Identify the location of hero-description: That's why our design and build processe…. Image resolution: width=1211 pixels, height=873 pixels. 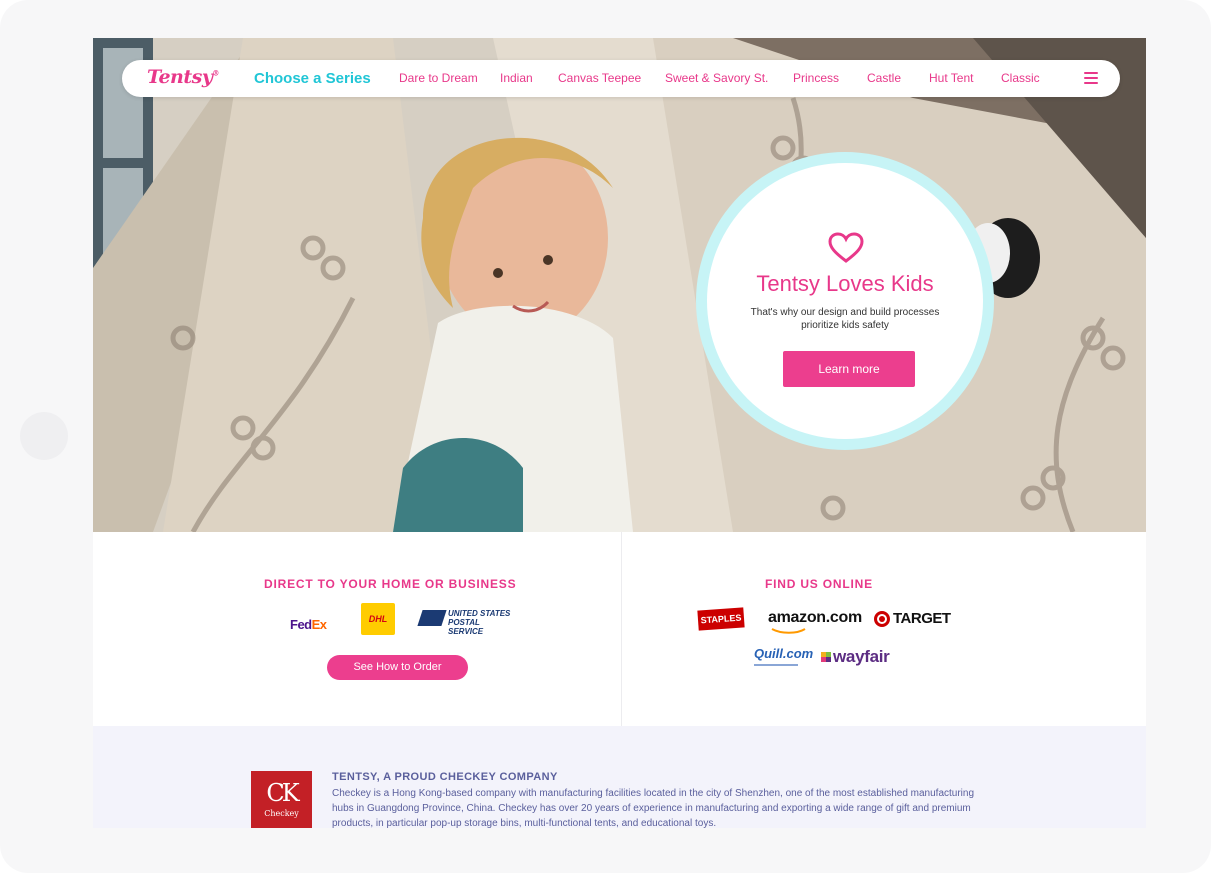
(845, 319).